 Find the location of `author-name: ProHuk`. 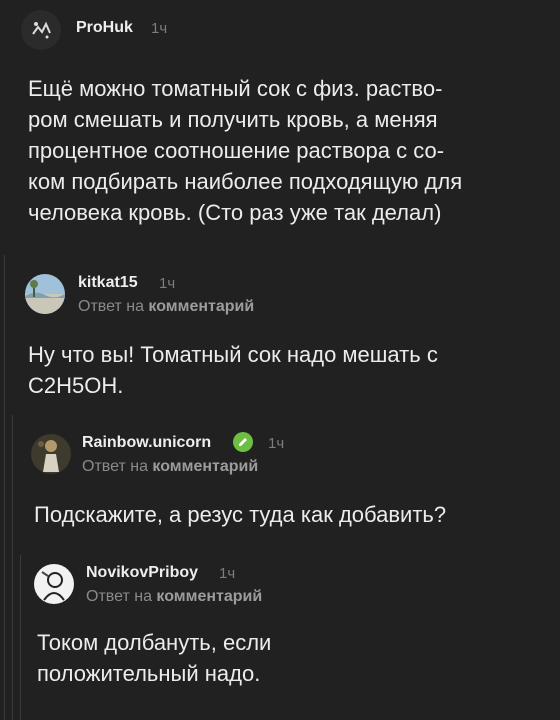

author-name: ProHuk is located at coordinates (104, 28).